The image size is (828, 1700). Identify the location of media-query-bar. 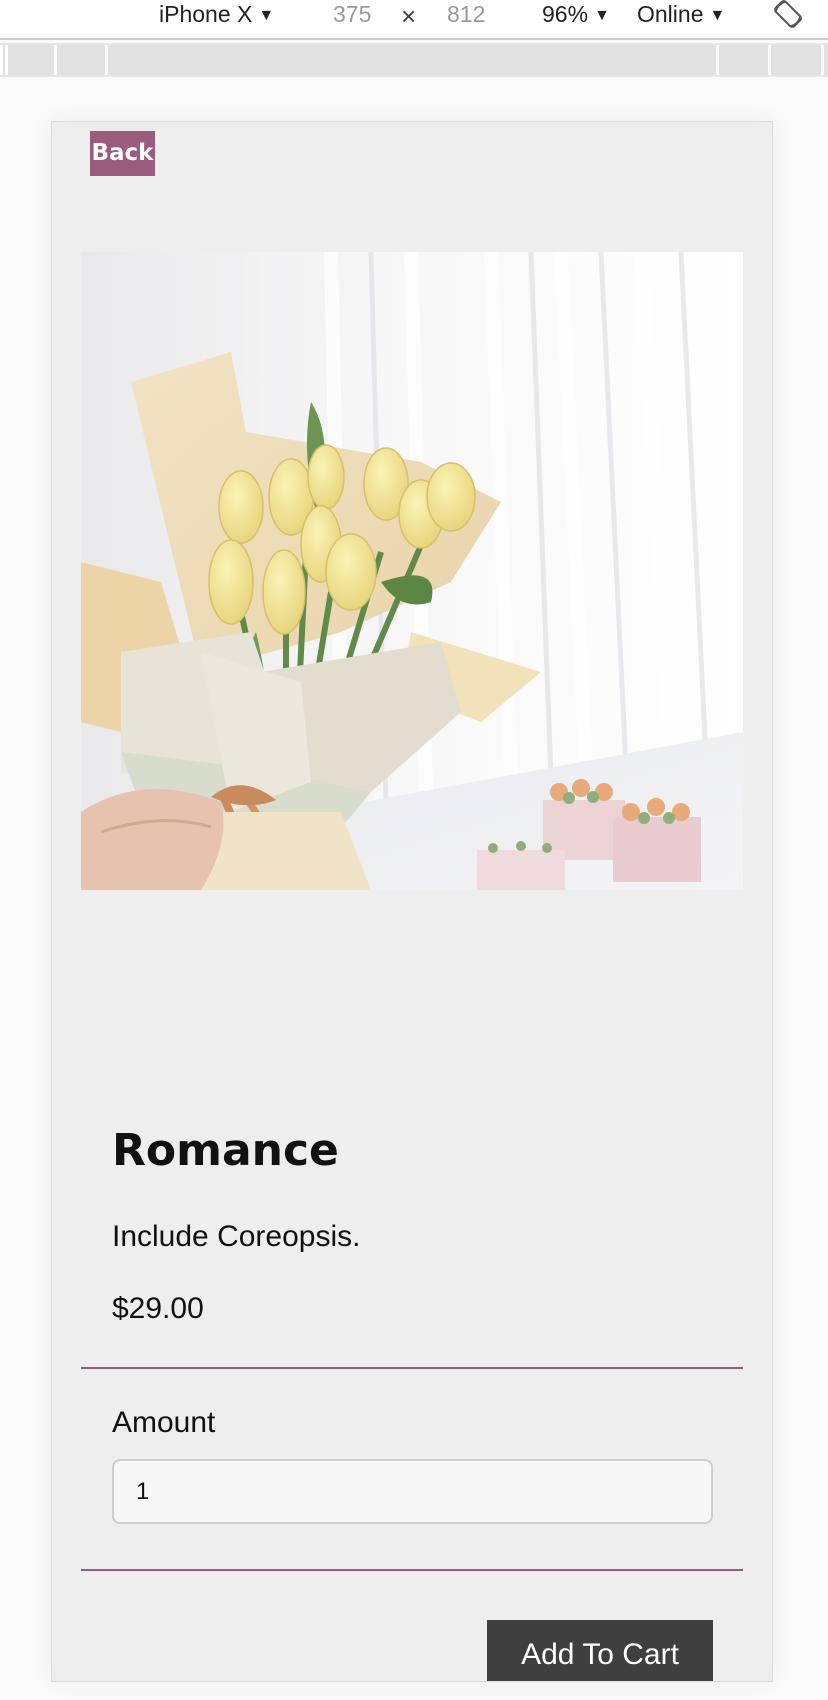
(414, 60).